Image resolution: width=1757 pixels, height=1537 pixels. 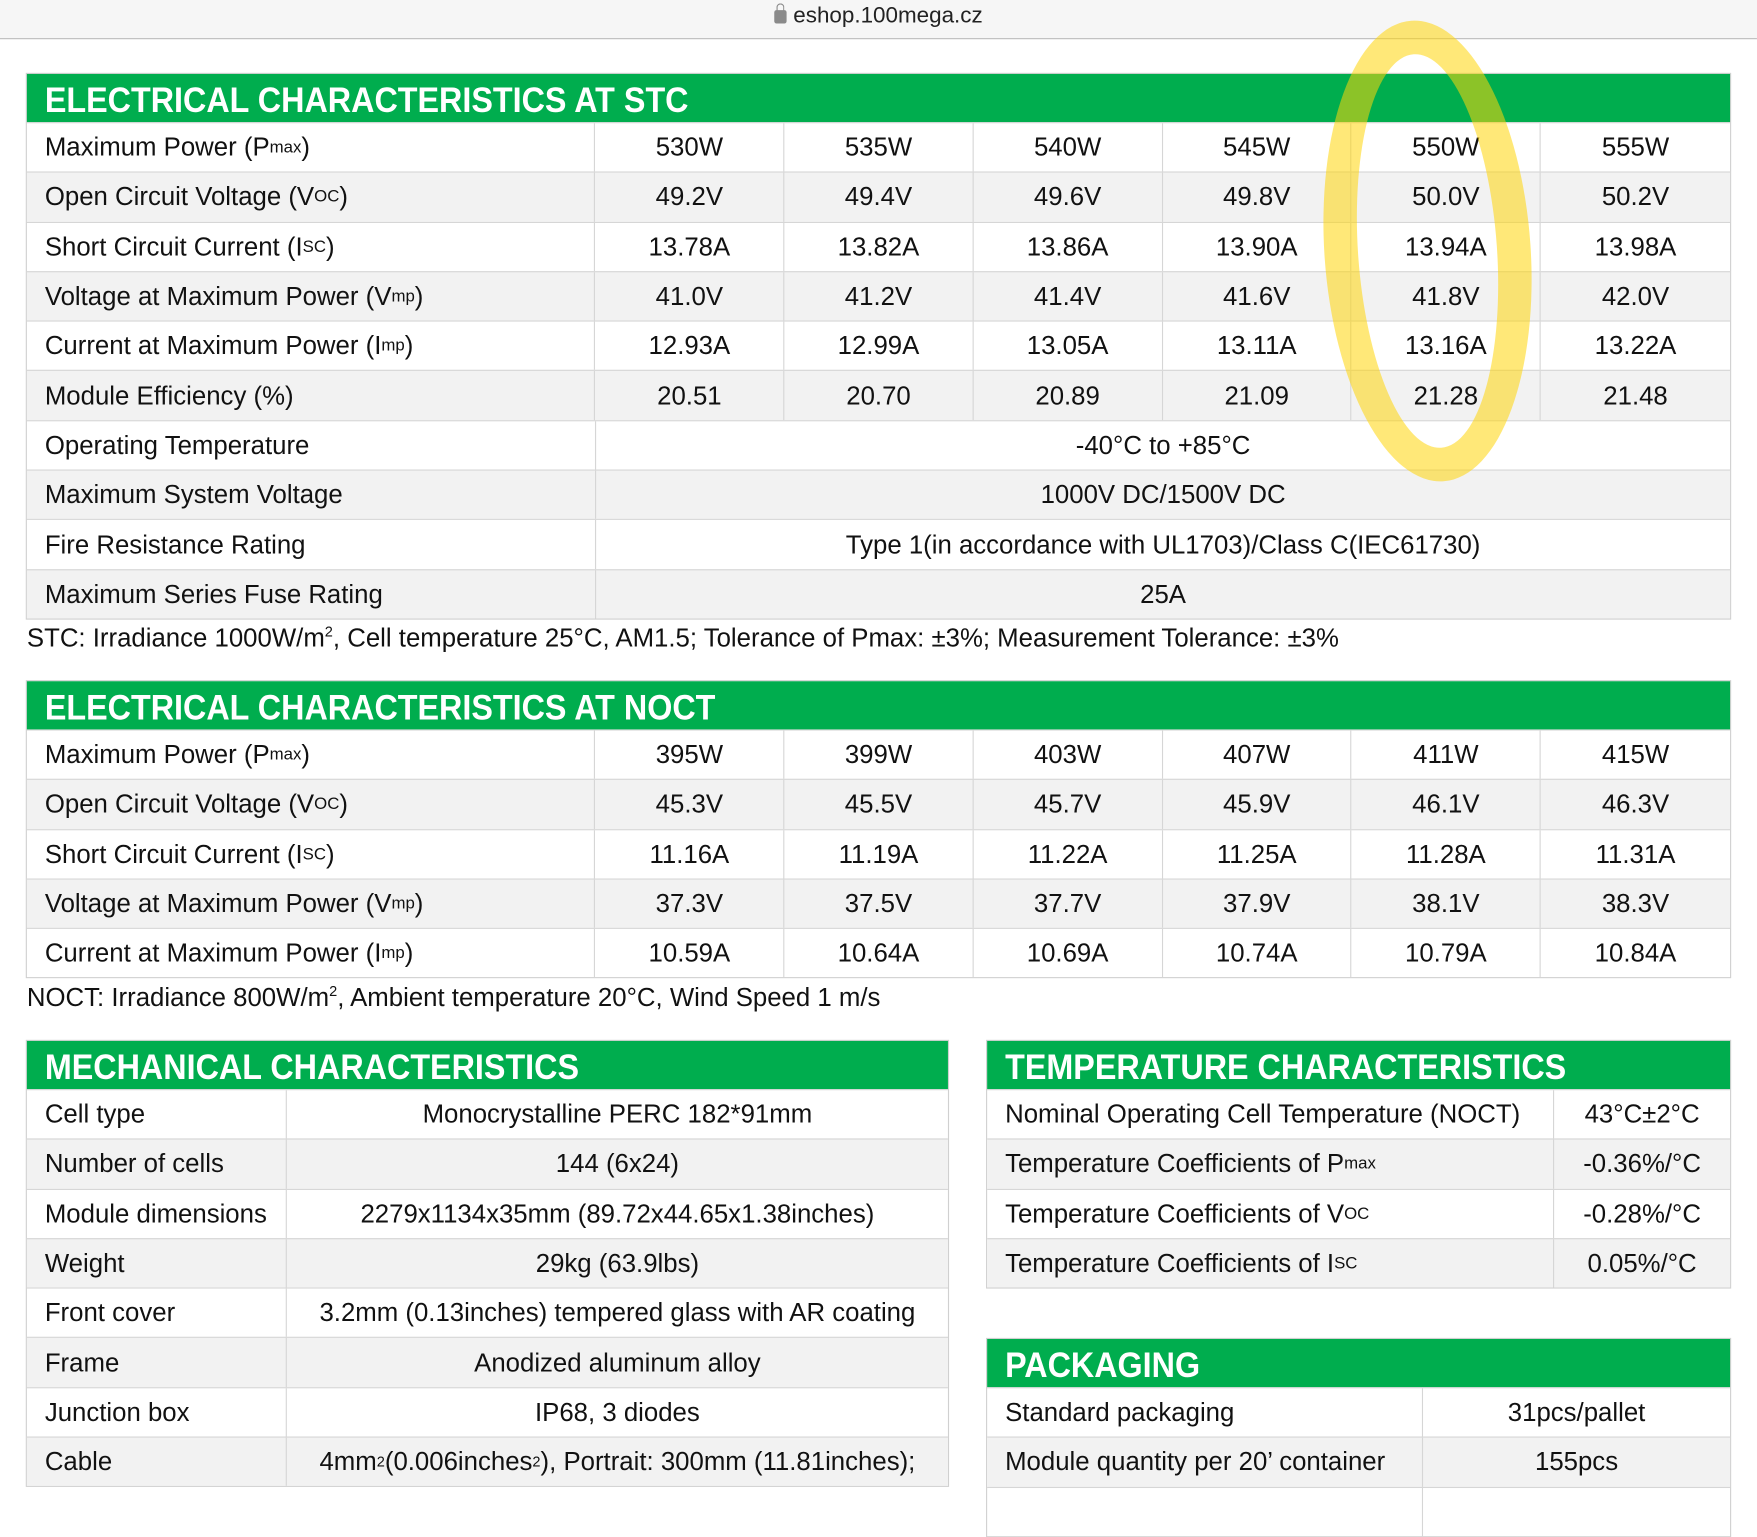 What do you see at coordinates (95, 1114) in the screenshot?
I see `text-part: Cell type` at bounding box center [95, 1114].